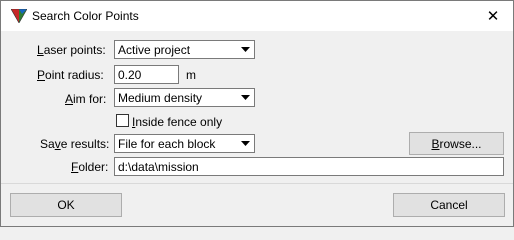 This screenshot has height=240, width=514. What do you see at coordinates (75, 144) in the screenshot?
I see `save-results-label: Save results:` at bounding box center [75, 144].